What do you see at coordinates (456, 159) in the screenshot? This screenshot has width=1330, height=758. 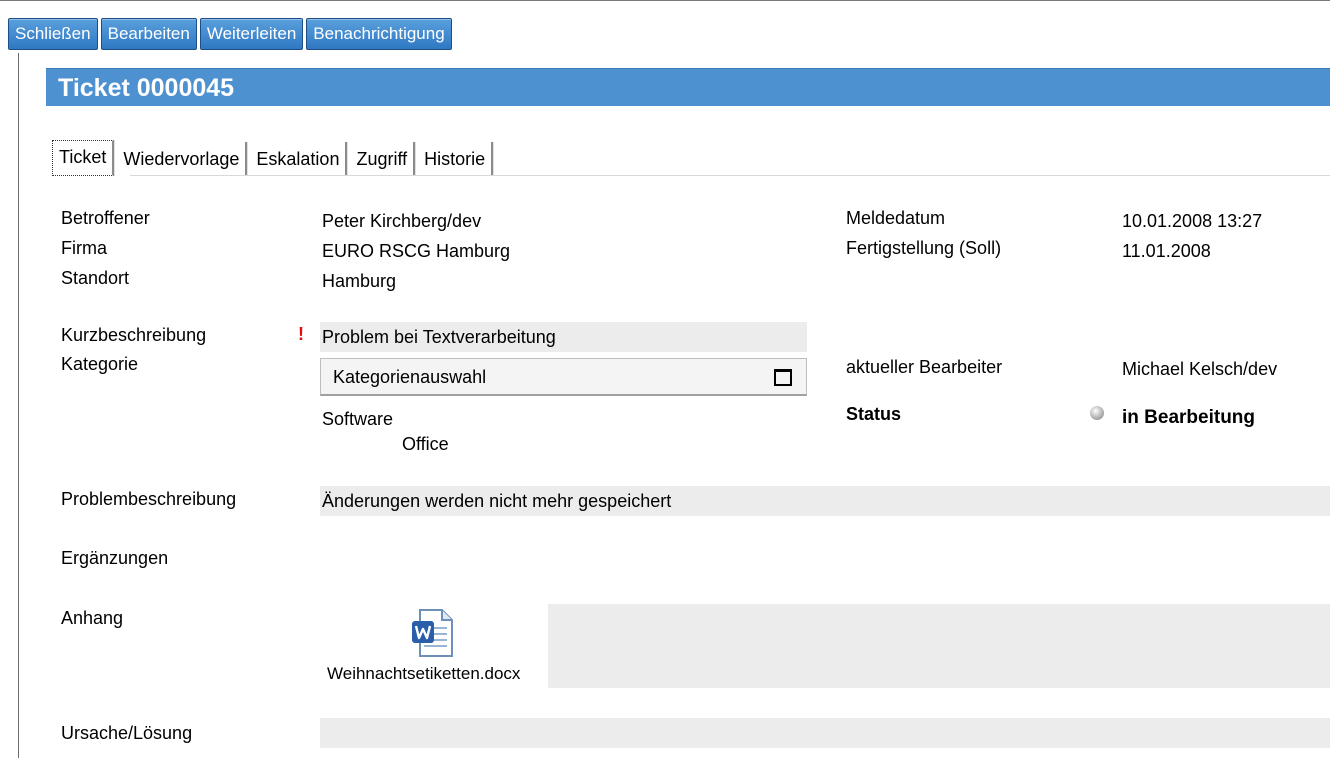 I see `tab-historie: Historie` at bounding box center [456, 159].